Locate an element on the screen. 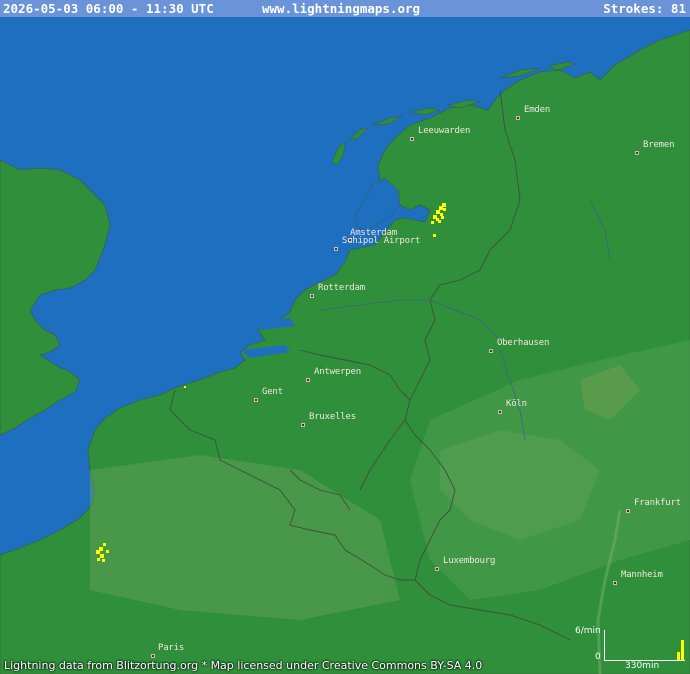  city-label: Luxembourg is located at coordinates (469, 561).